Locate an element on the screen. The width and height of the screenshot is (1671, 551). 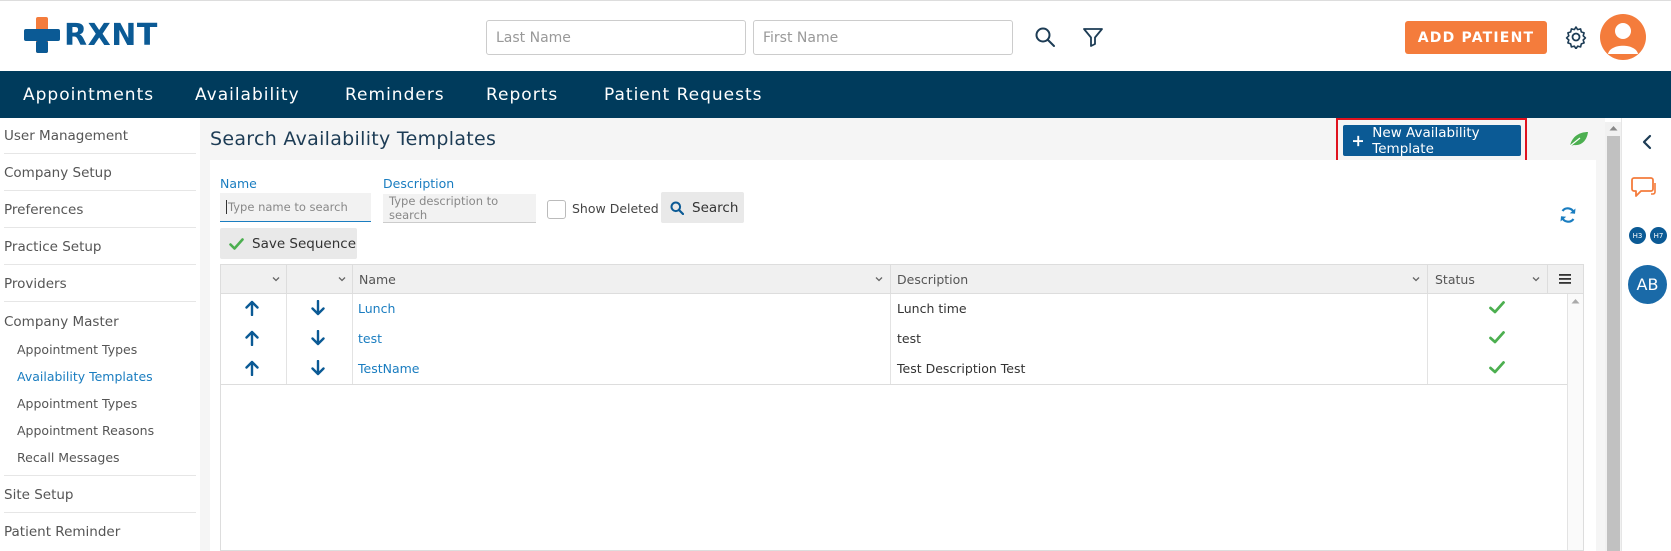
table-row: Lunch Lunch time is located at coordinates (894, 309).